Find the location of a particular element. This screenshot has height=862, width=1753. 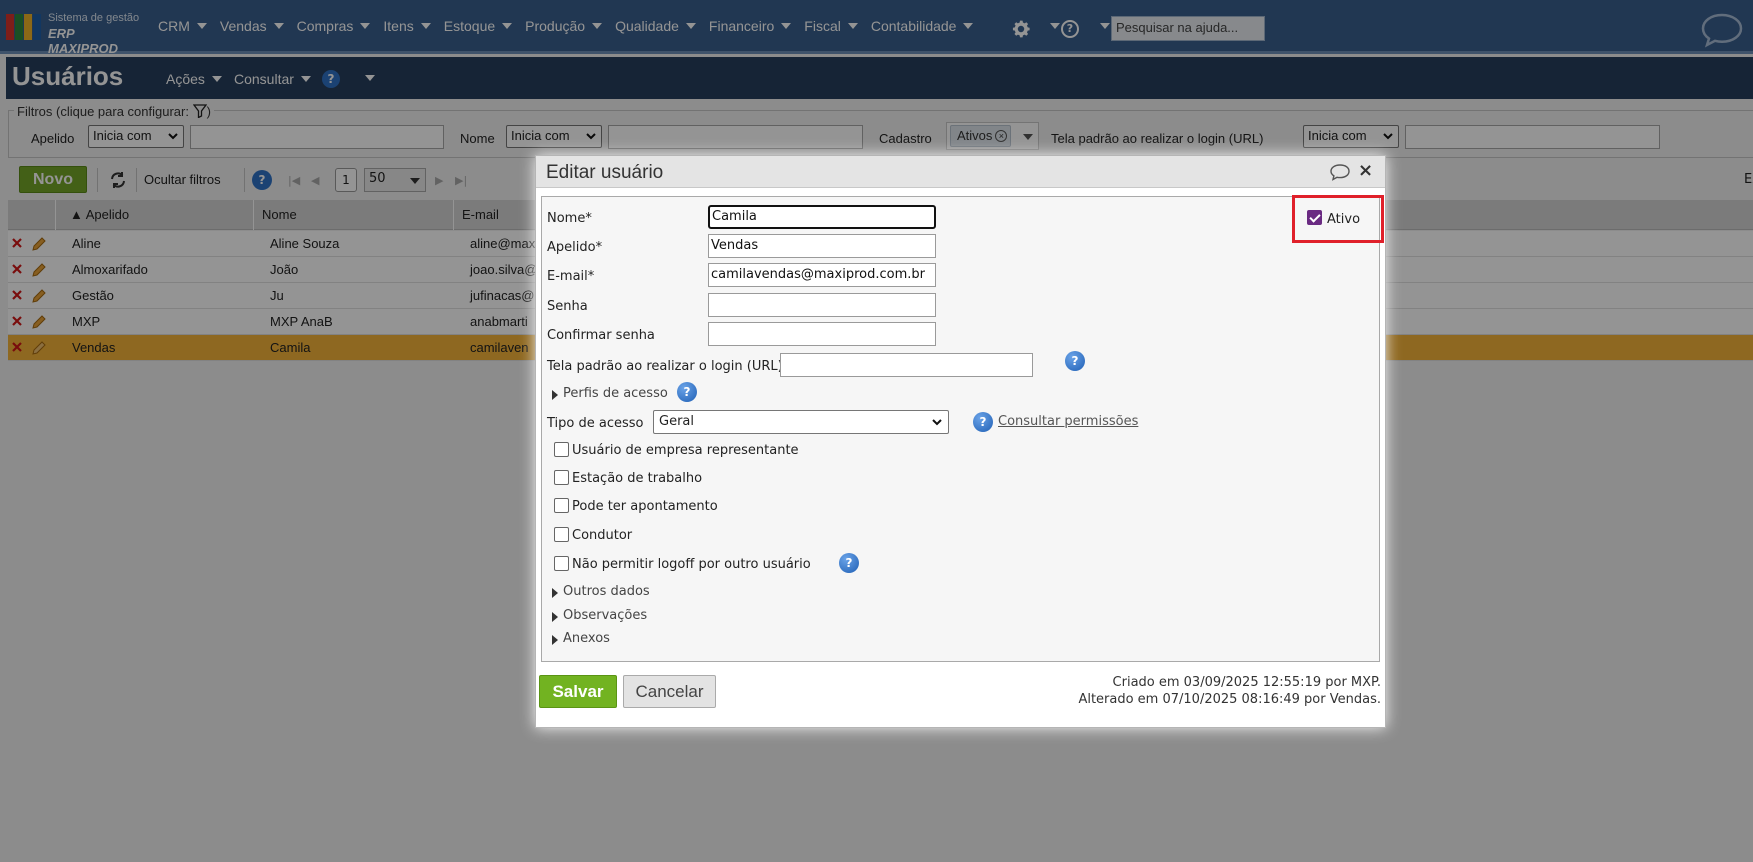

confirm-password-label: Confirmar senha is located at coordinates (601, 335).